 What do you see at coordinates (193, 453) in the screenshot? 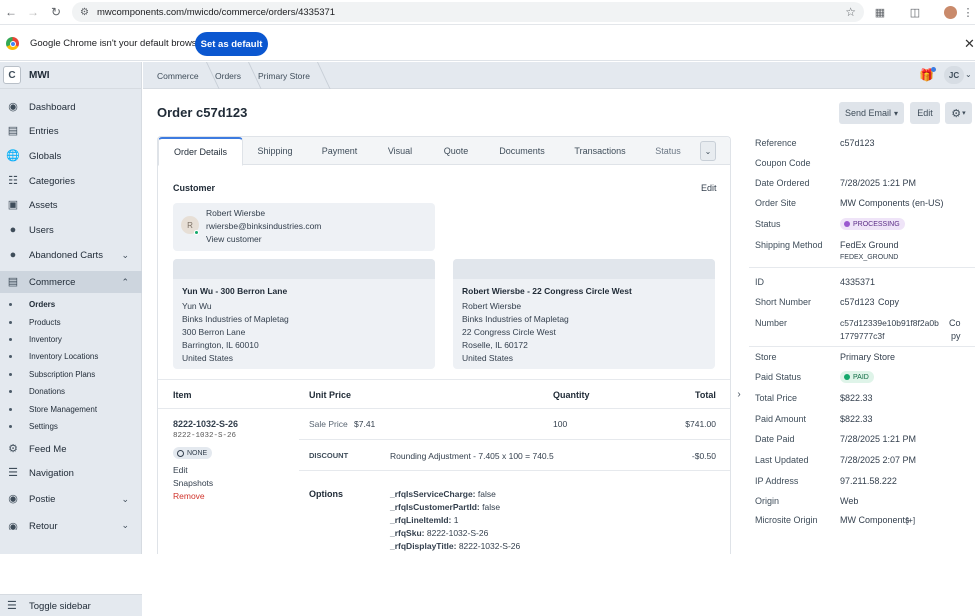
I see `status-badge: NONE` at bounding box center [193, 453].